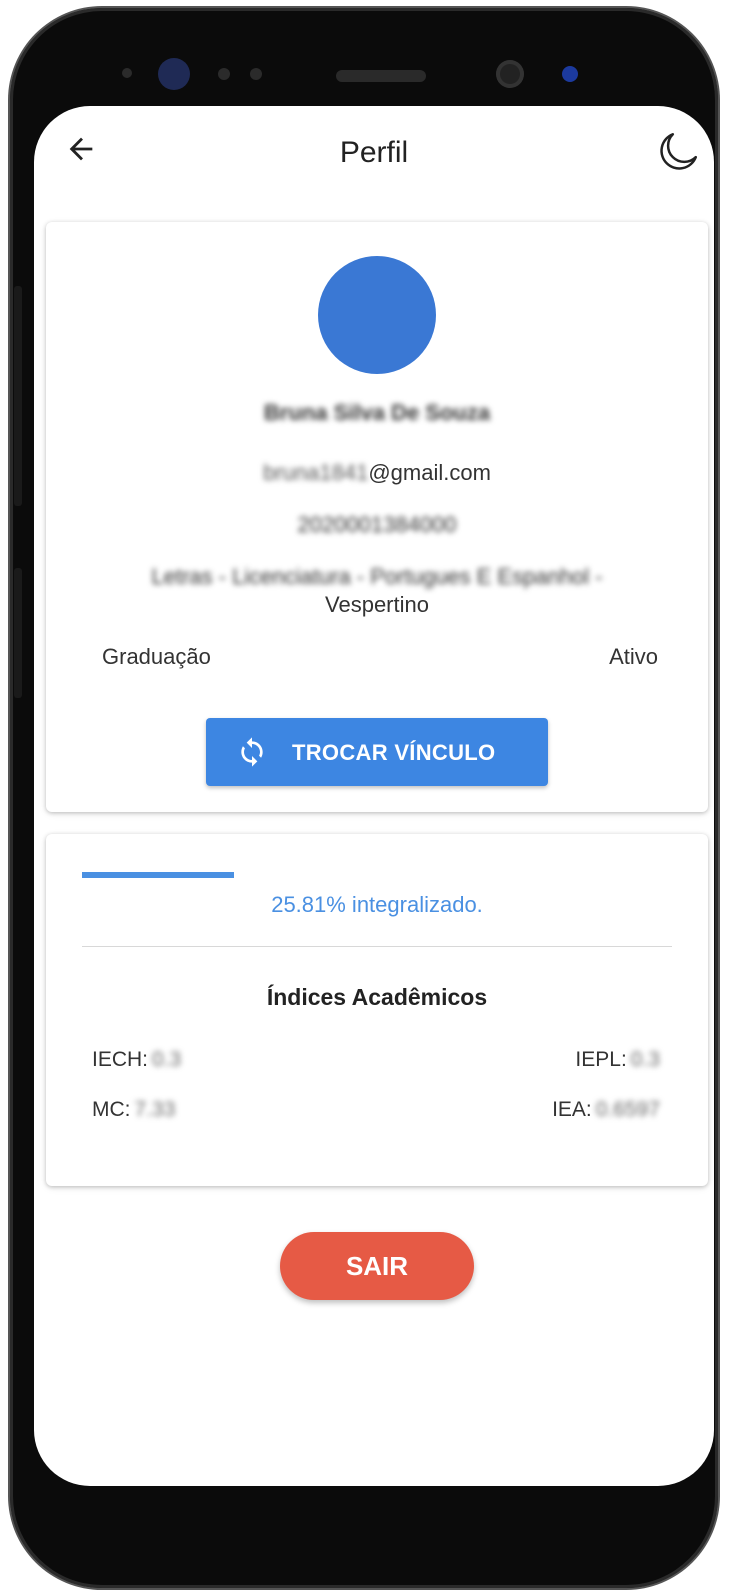 This screenshot has width=729, height=1592. I want to click on registration-number: 2020001384000, so click(377, 524).